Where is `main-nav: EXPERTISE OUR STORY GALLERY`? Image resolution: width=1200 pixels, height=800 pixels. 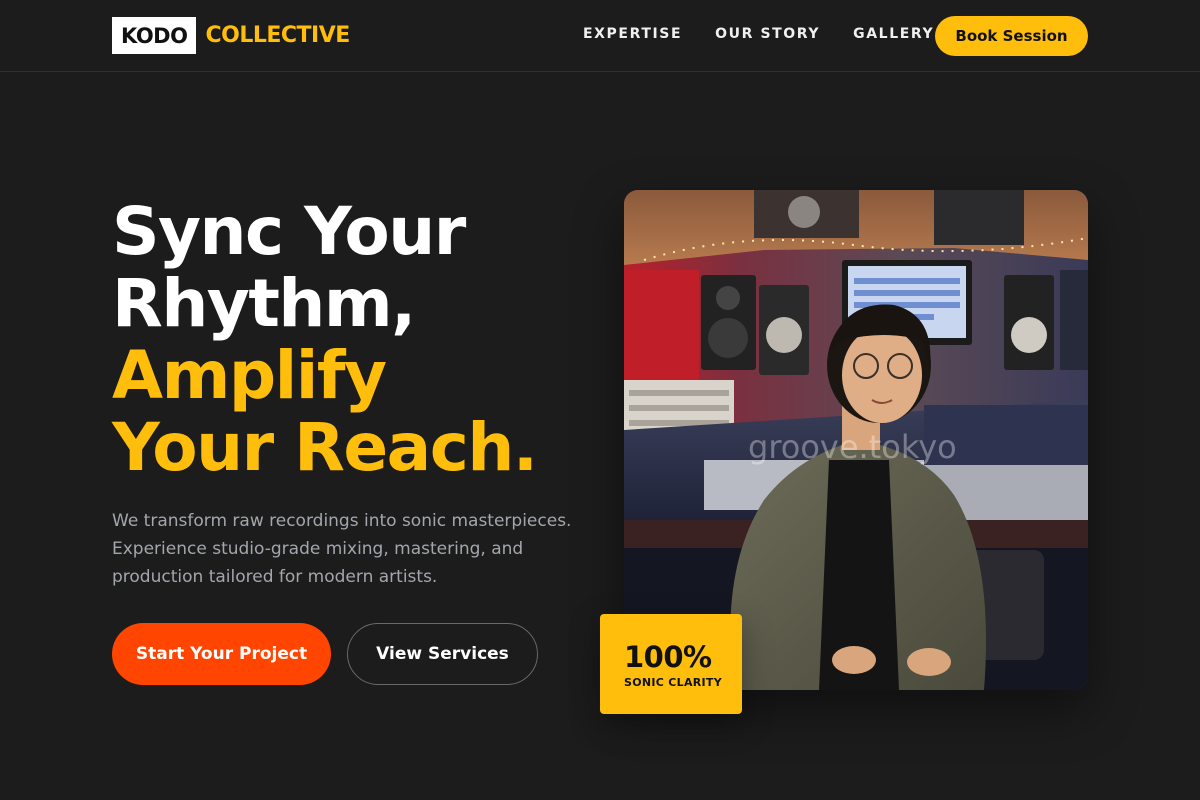 main-nav: EXPERTISE OUR STORY GALLERY is located at coordinates (758, 34).